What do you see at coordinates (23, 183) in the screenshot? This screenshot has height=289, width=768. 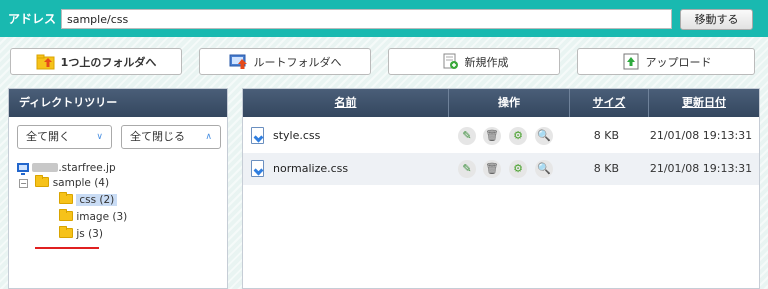 I see `collapse-toggle-icon: −` at bounding box center [23, 183].